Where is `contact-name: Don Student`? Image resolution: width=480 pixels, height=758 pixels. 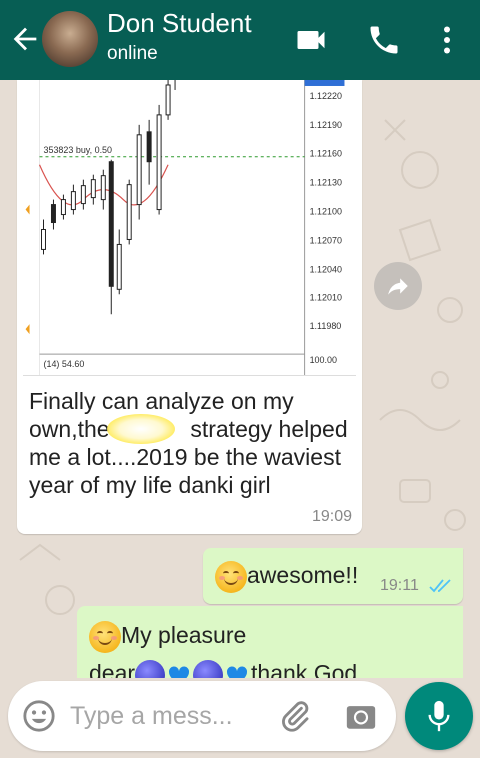
contact-name: Don Student is located at coordinates (179, 23).